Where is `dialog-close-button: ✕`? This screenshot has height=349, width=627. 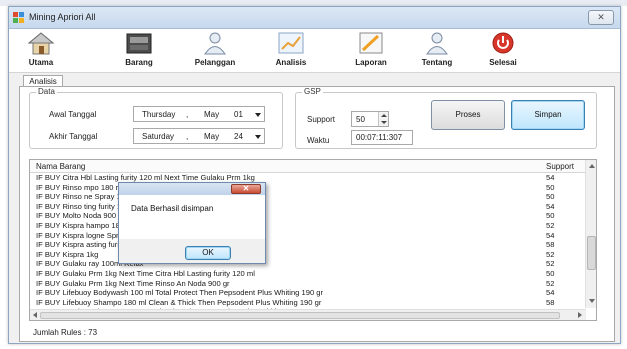 dialog-close-button: ✕ is located at coordinates (246, 189).